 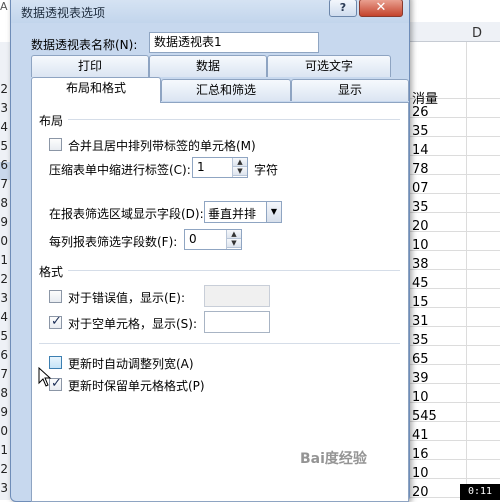 What do you see at coordinates (381, 8) in the screenshot?
I see `close-button: ✕` at bounding box center [381, 8].